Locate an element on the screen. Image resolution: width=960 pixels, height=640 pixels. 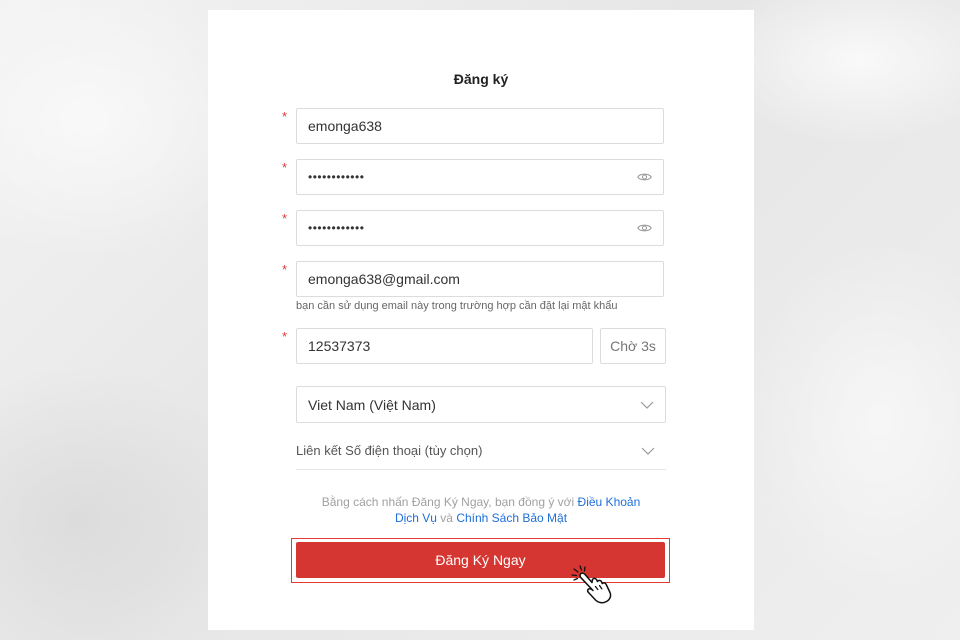
page-title: Đăng ký is located at coordinates (481, 79).